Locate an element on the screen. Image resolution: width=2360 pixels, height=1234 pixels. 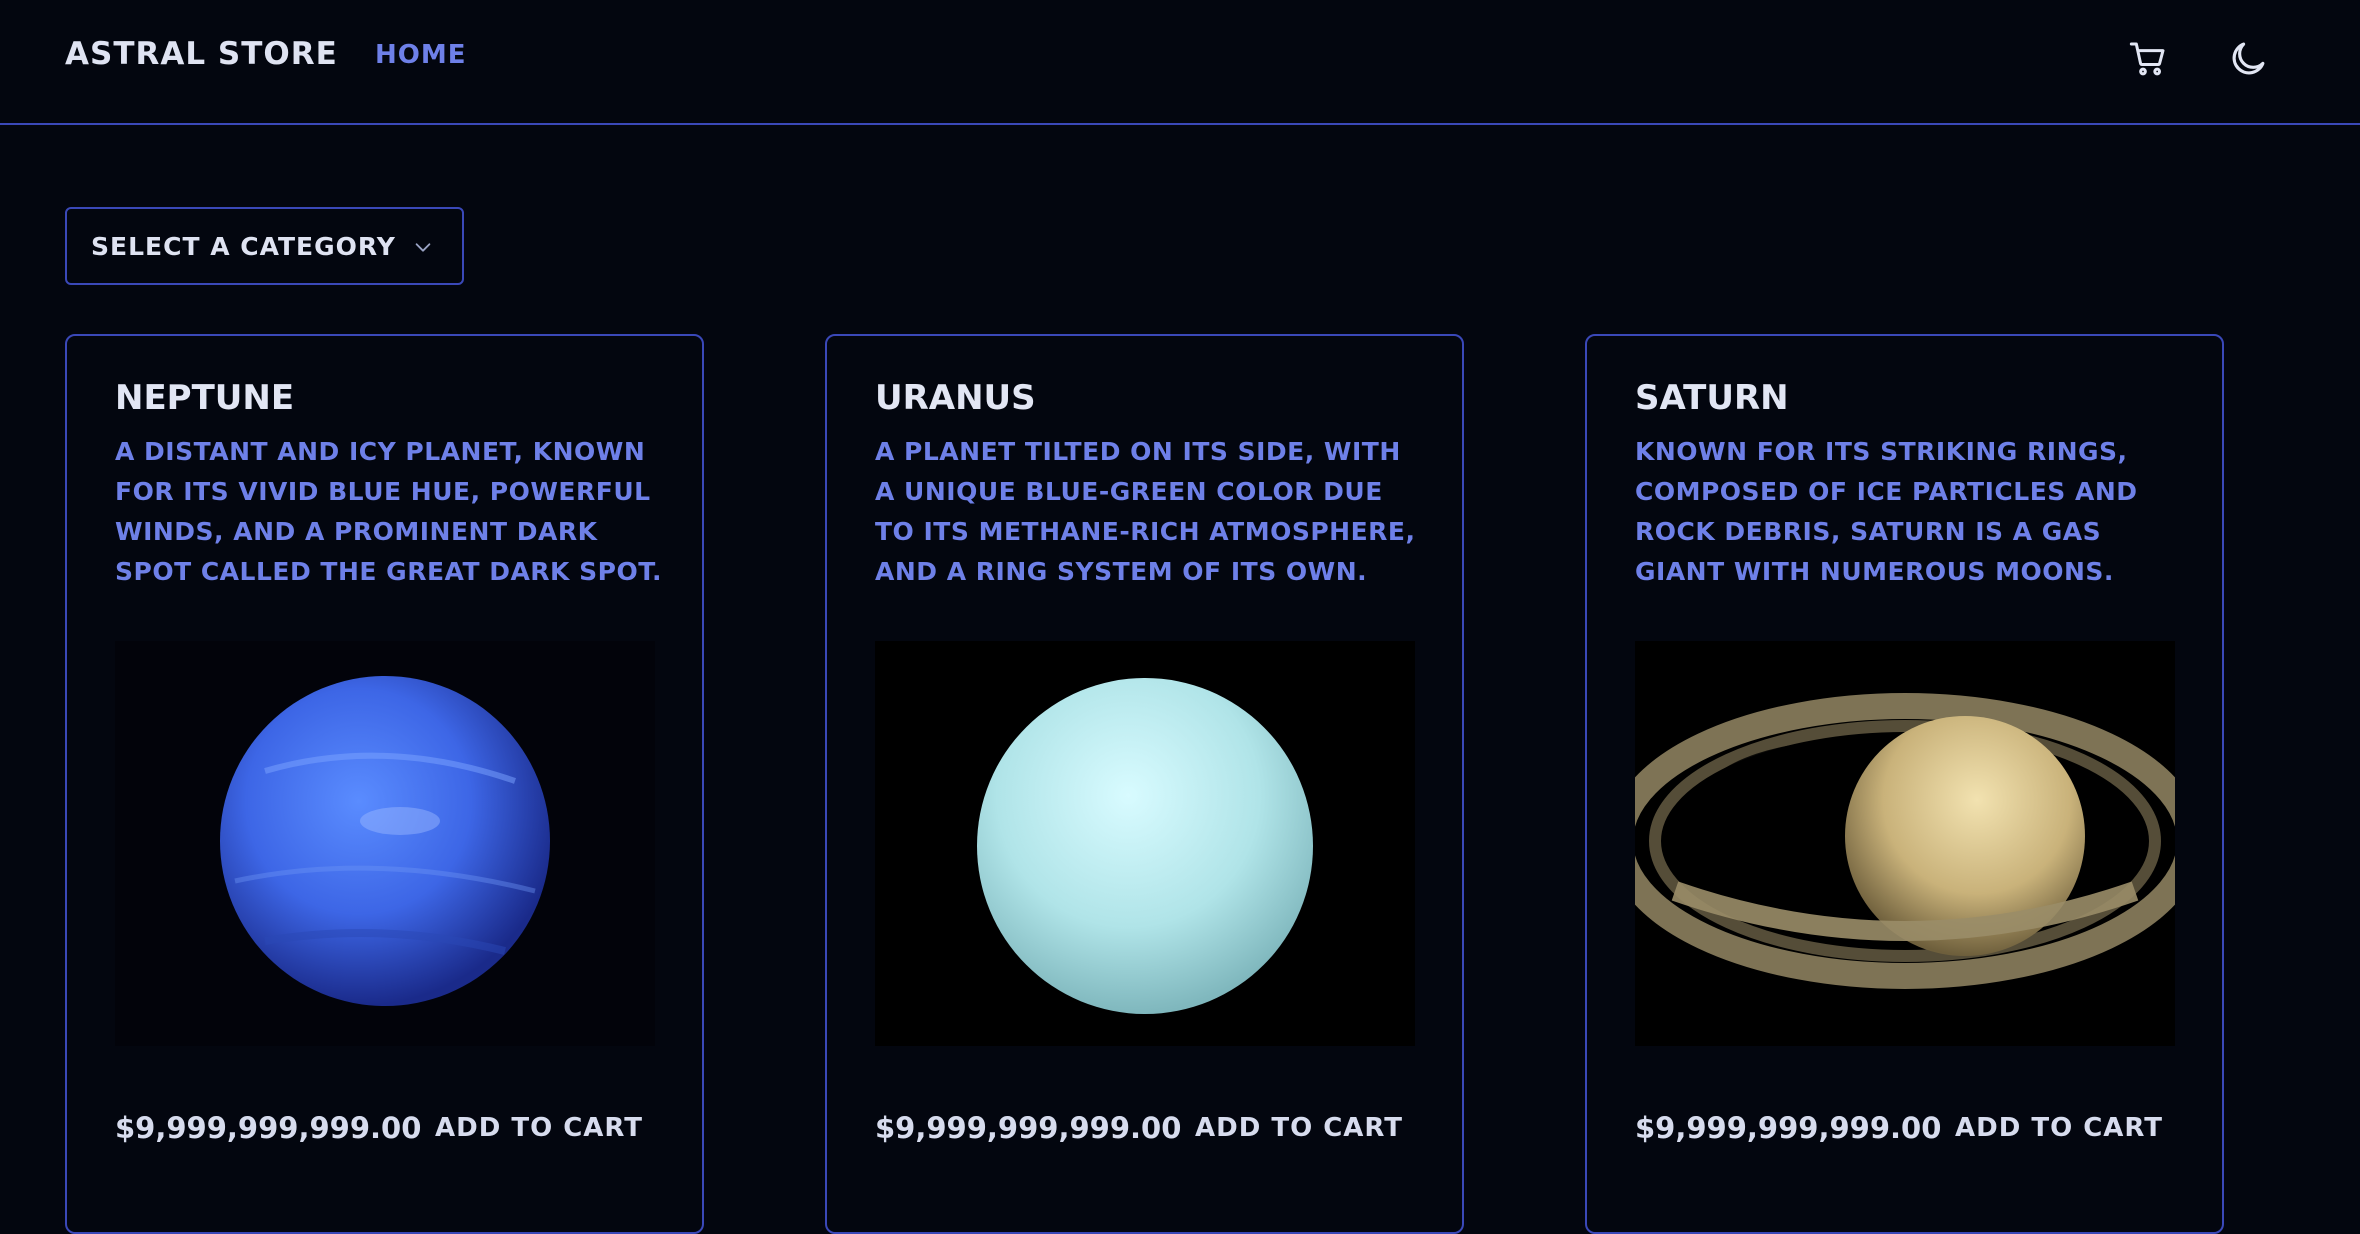
cart-button is located at coordinates (2148, 59).